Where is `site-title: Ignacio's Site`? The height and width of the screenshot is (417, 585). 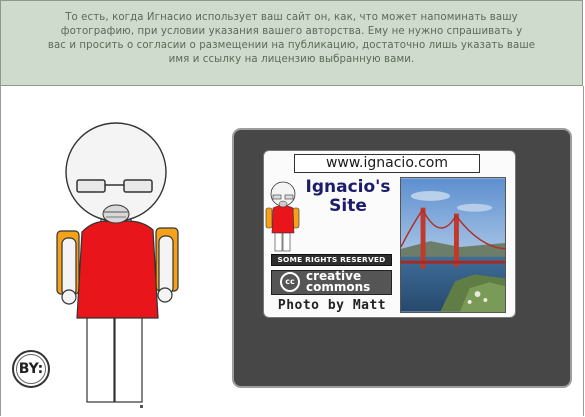
site-title: Ignacio's Site is located at coordinates (348, 197).